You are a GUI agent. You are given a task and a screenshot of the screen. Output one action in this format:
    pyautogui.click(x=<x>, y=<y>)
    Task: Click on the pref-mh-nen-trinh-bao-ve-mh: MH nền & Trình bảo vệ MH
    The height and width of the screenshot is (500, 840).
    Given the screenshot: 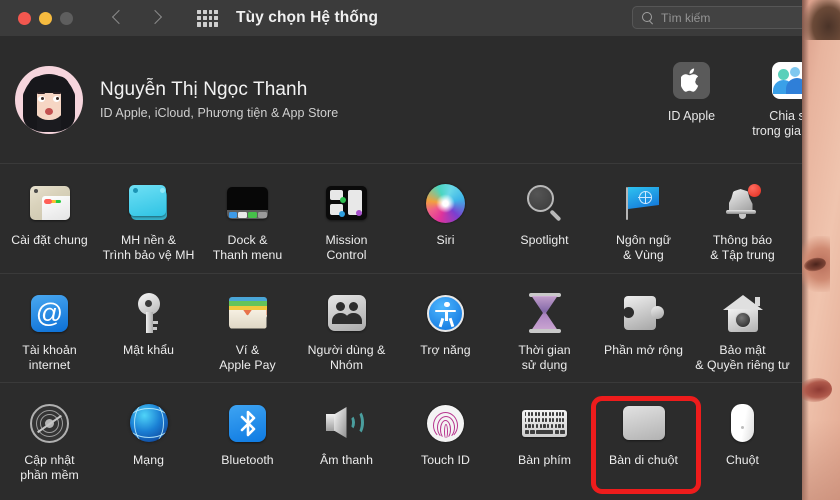 What is the action you would take?
    pyautogui.click(x=148, y=220)
    